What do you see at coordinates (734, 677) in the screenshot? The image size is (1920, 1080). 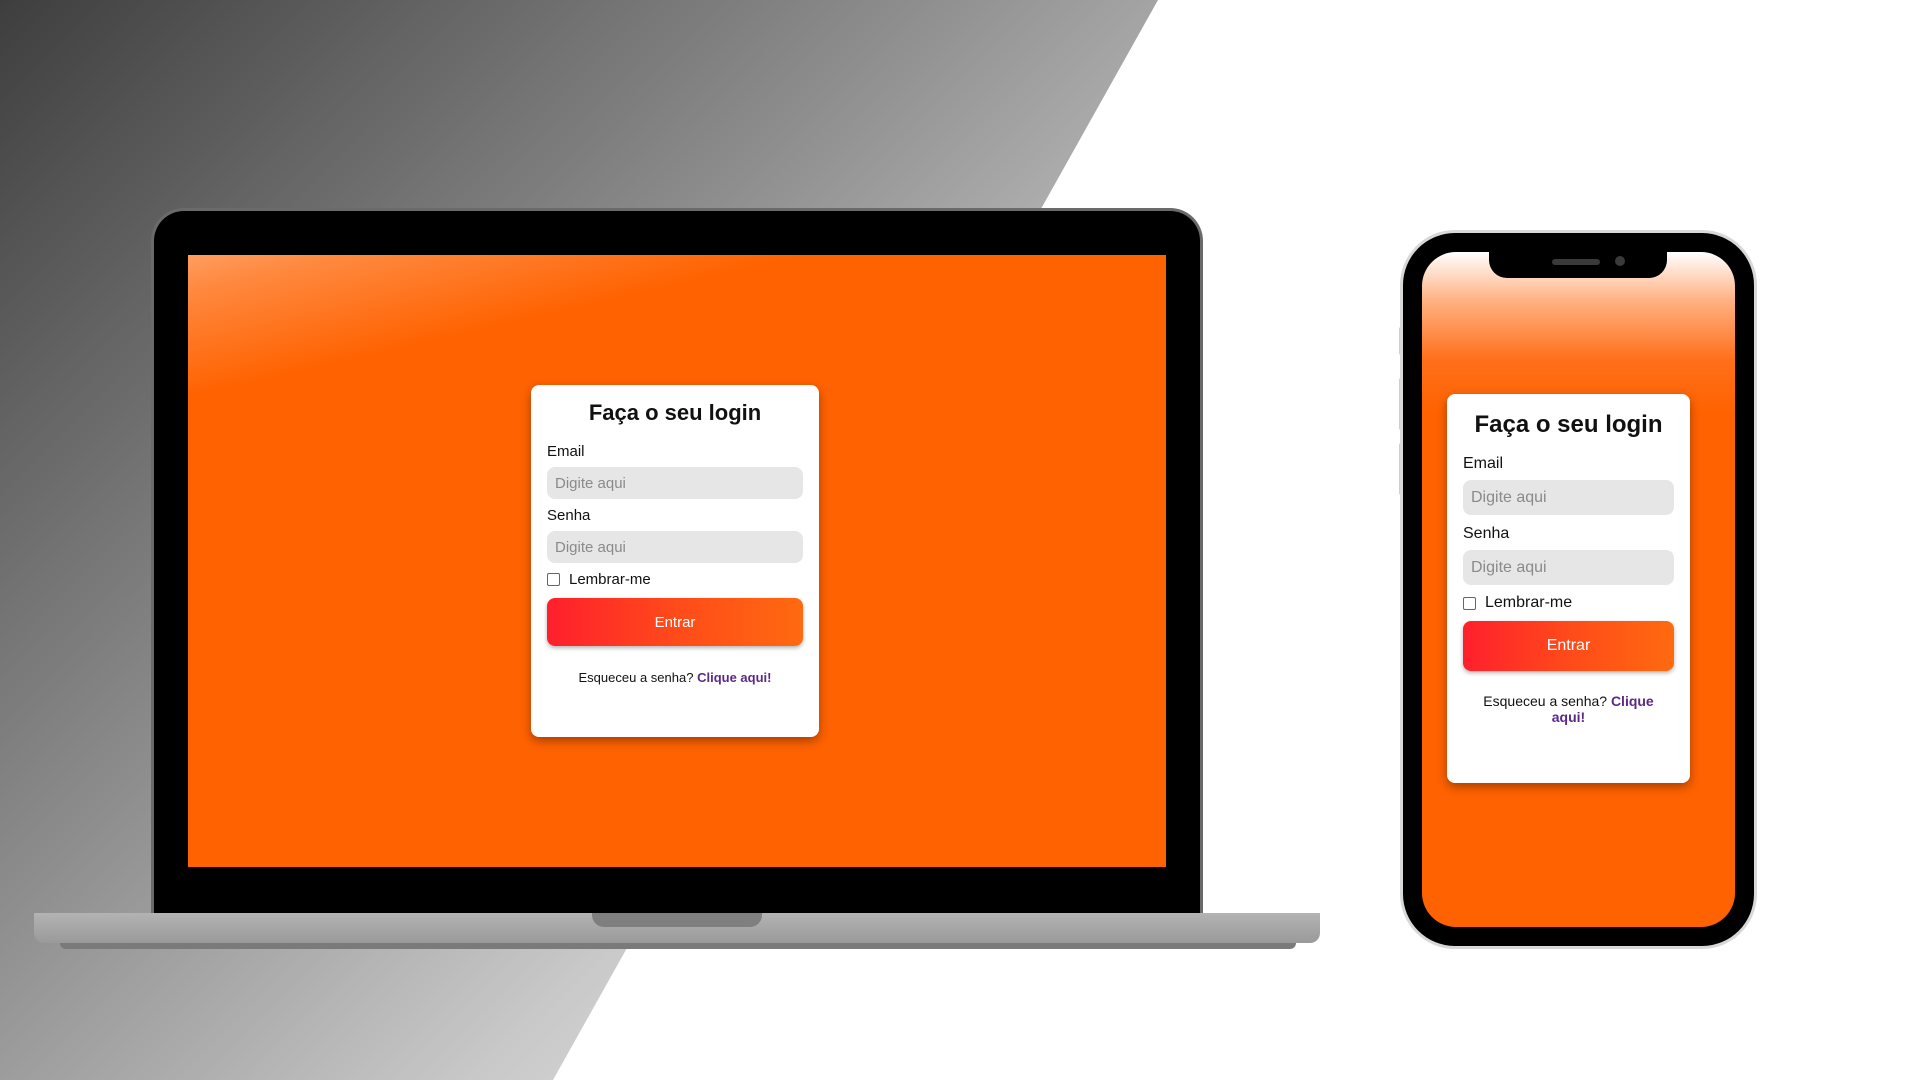 I see `forgot-link: Clique aqui!` at bounding box center [734, 677].